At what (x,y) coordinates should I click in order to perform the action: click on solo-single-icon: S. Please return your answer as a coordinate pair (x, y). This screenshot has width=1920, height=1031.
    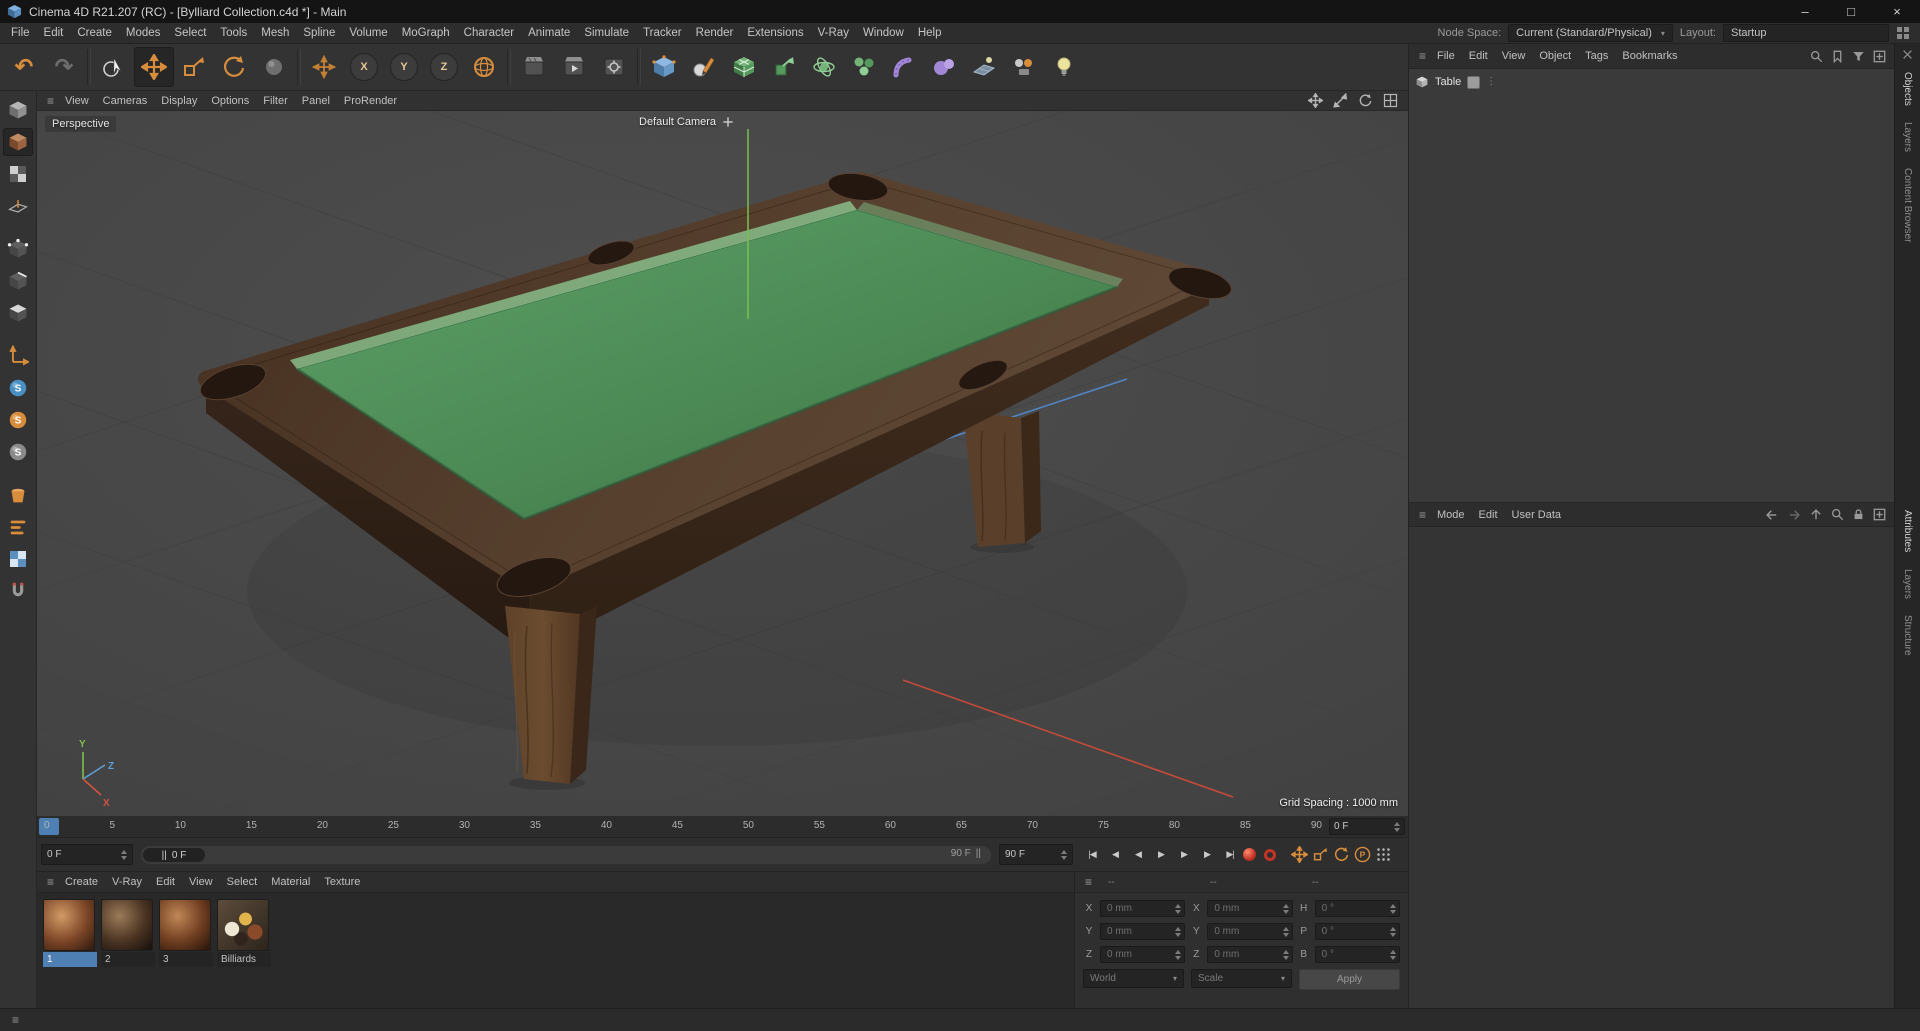
    Looking at the image, I should click on (18, 420).